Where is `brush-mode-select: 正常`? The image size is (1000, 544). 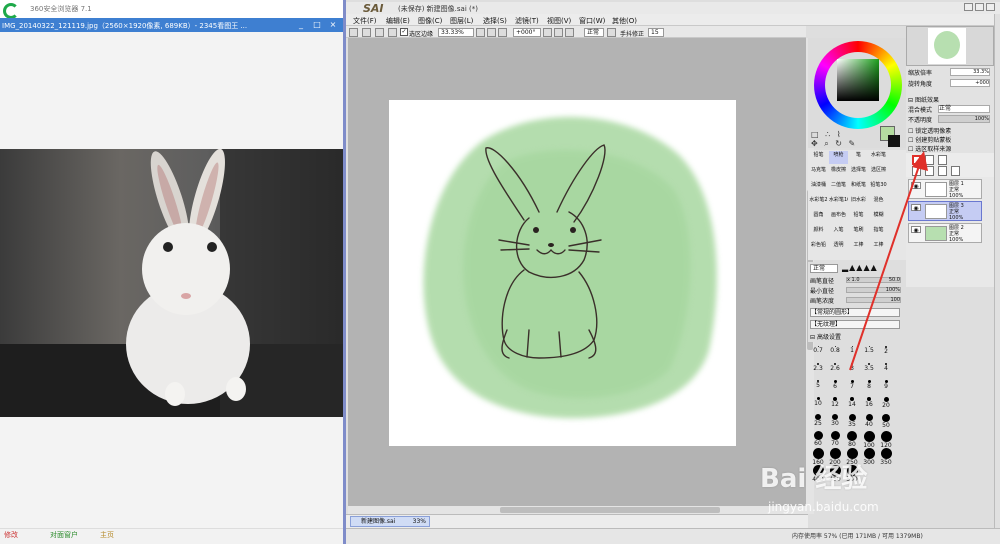
brush-mode-select: 正常 is located at coordinates (824, 268).